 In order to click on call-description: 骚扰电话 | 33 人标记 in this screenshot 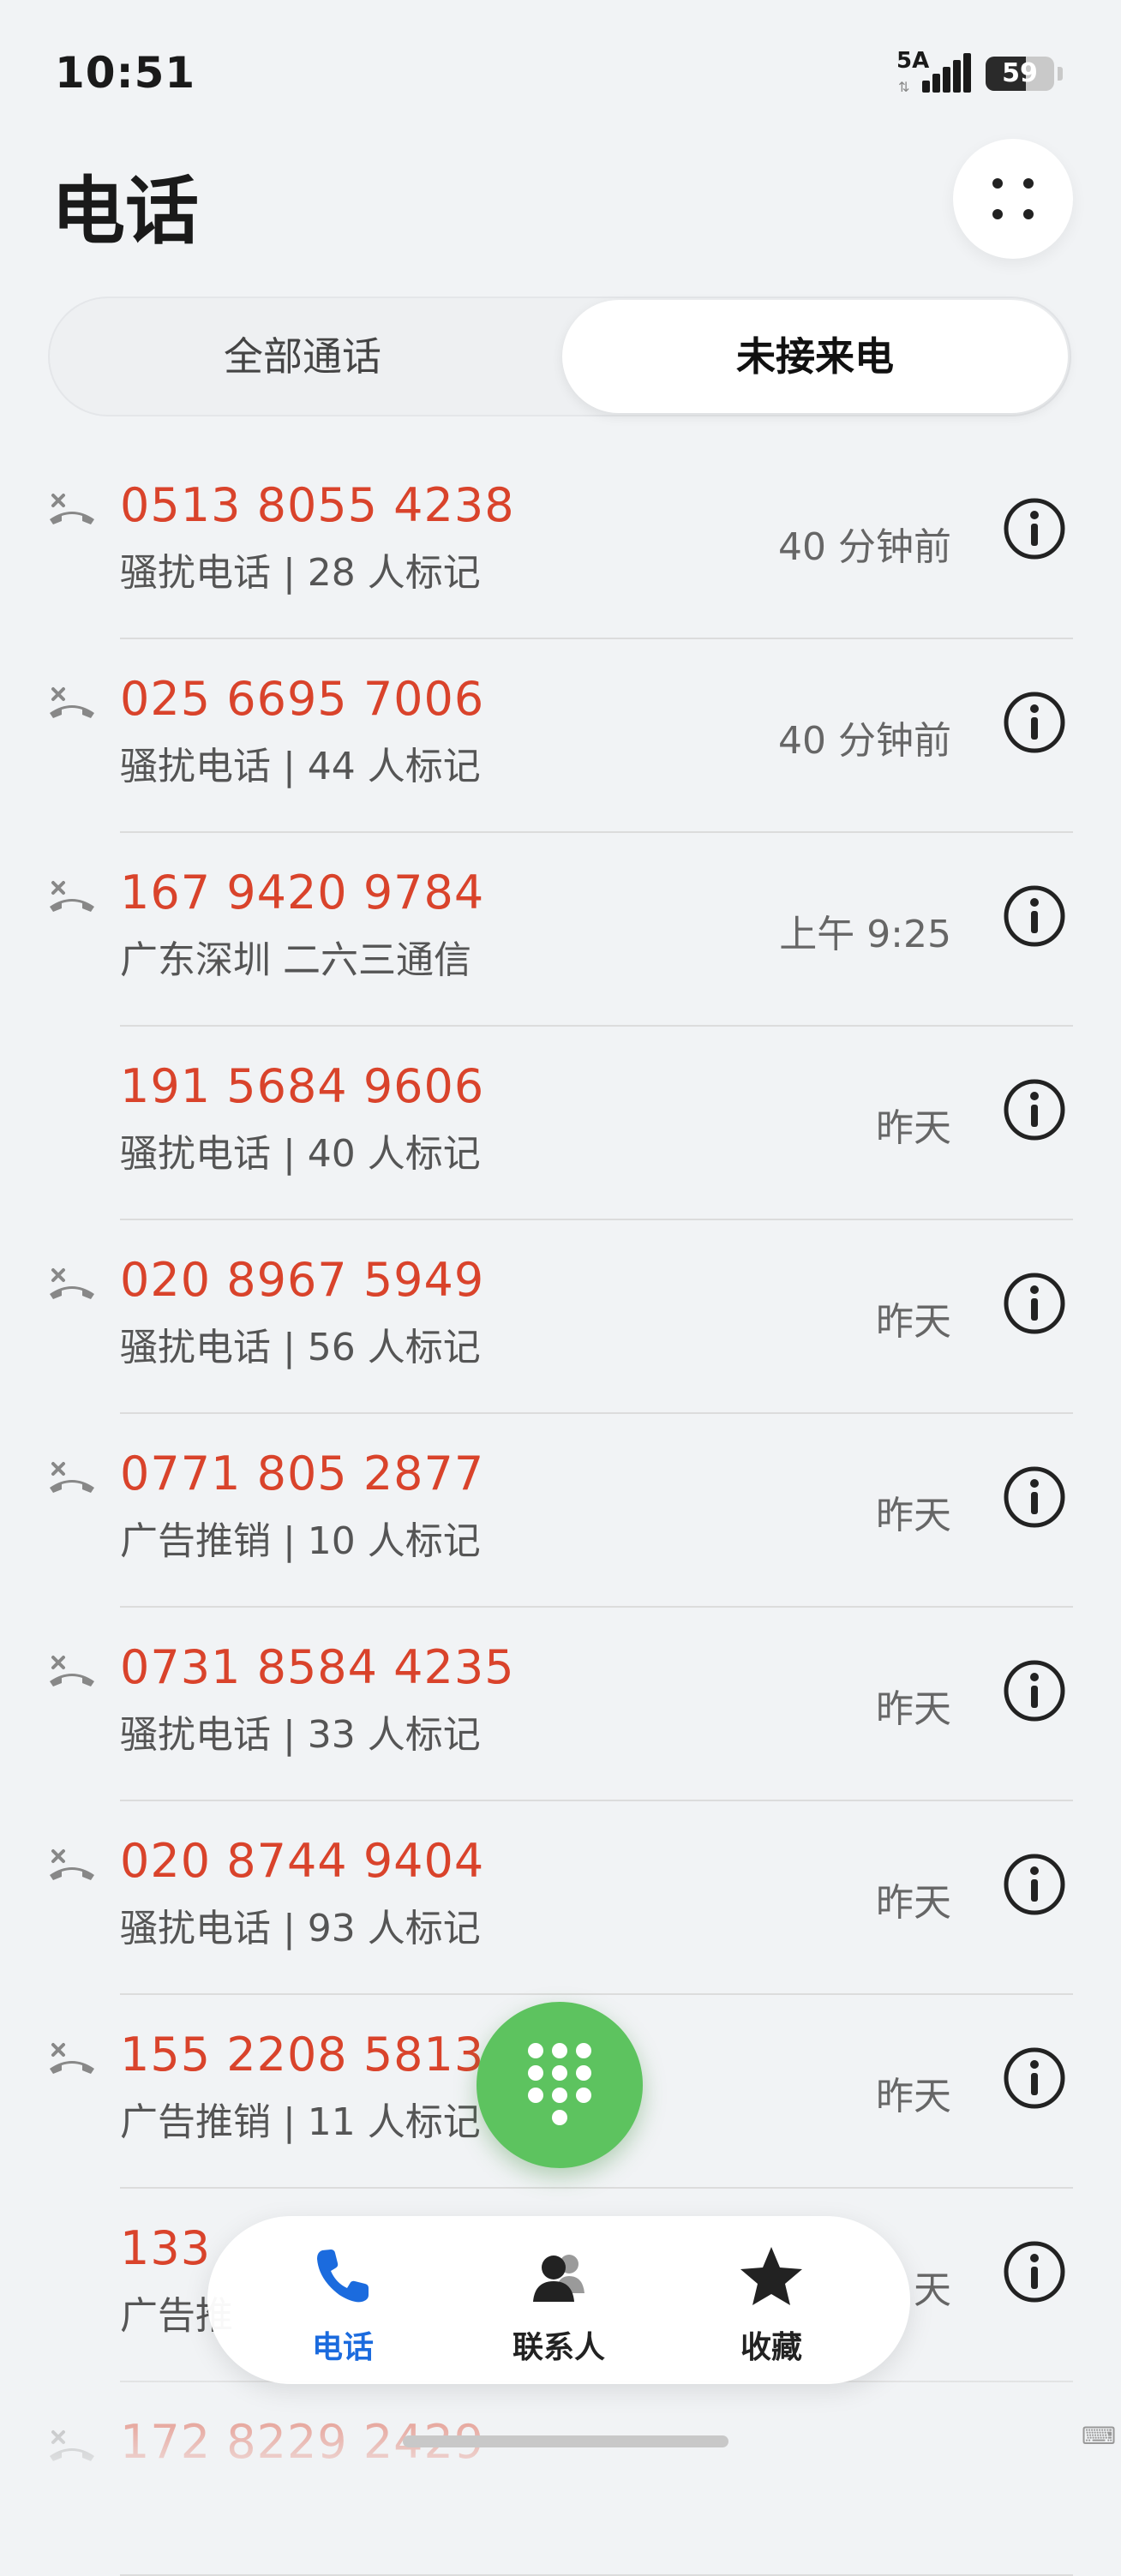, I will do `click(300, 1735)`.